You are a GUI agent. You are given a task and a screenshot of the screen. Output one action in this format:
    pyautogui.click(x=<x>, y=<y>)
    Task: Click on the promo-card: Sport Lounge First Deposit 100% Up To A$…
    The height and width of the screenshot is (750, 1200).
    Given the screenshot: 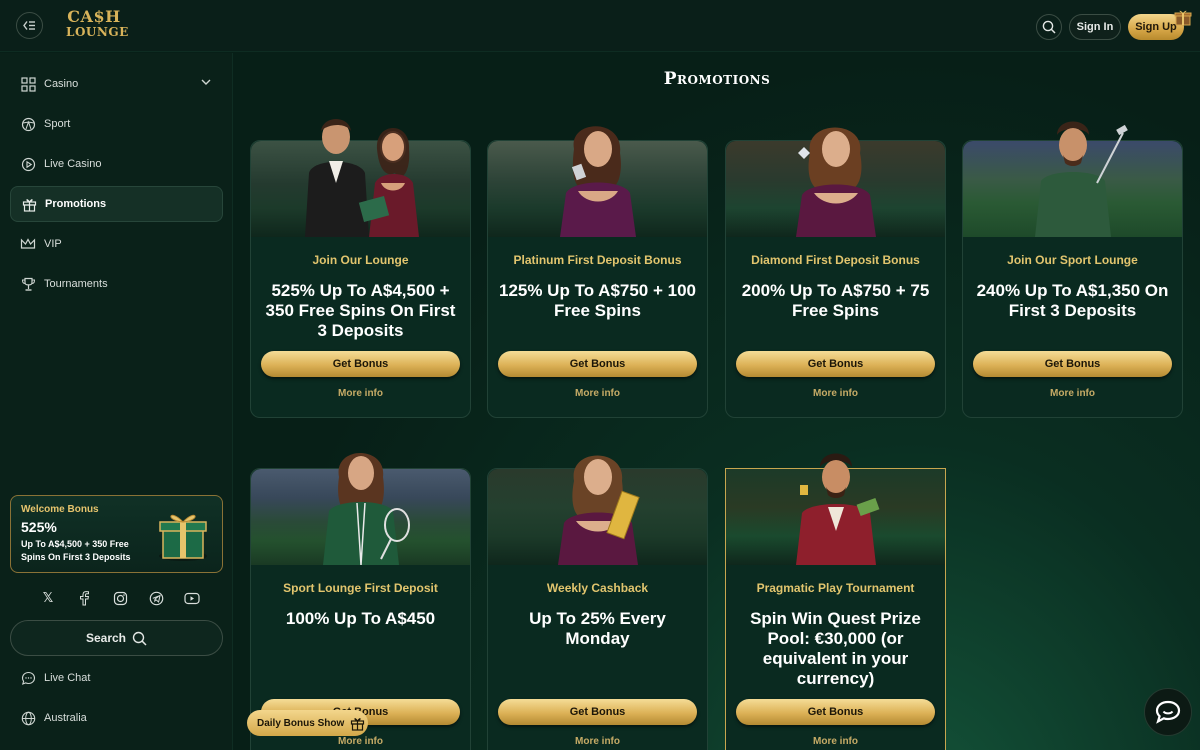 What is the action you would take?
    pyautogui.click(x=360, y=601)
    